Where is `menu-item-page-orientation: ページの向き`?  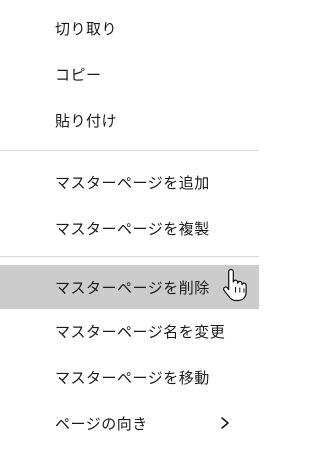 menu-item-page-orientation: ページの向き is located at coordinates (129, 423).